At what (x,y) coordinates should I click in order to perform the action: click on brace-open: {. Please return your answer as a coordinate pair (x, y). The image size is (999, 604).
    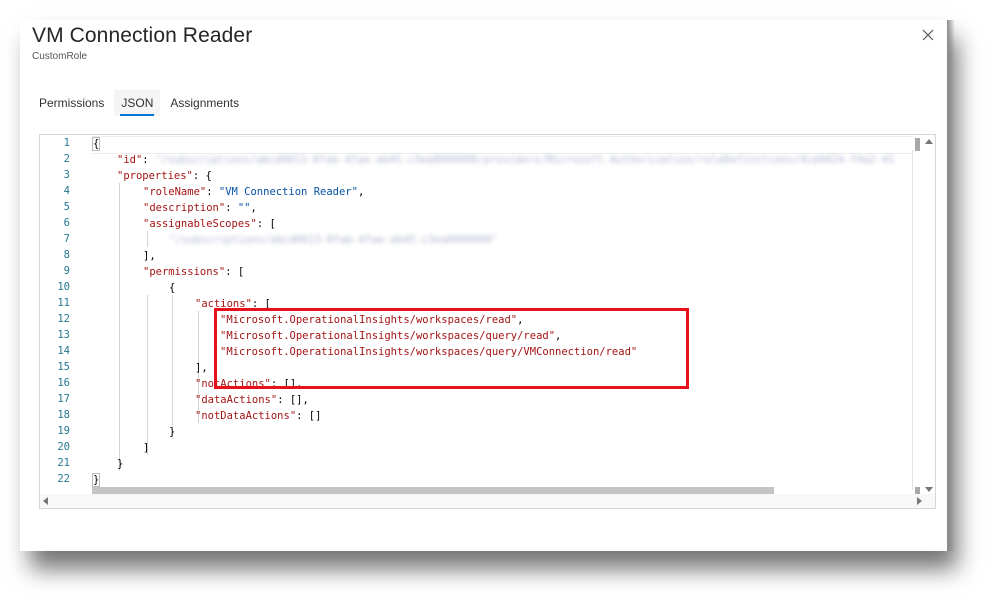
    Looking at the image, I should click on (96, 144).